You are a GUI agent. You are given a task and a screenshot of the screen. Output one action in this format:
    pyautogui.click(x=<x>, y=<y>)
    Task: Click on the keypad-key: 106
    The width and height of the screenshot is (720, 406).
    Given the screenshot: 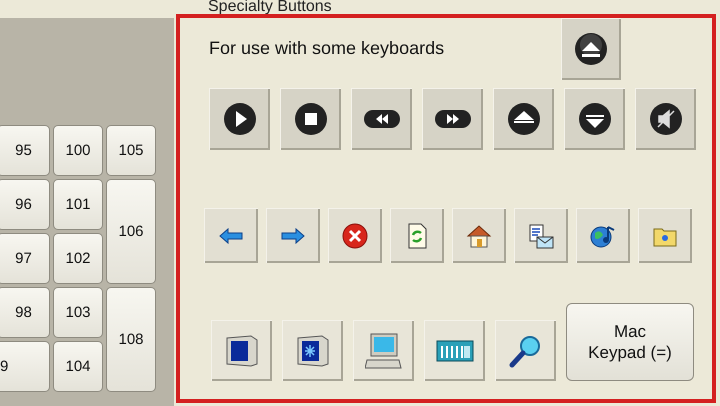 What is the action you would take?
    pyautogui.click(x=131, y=231)
    